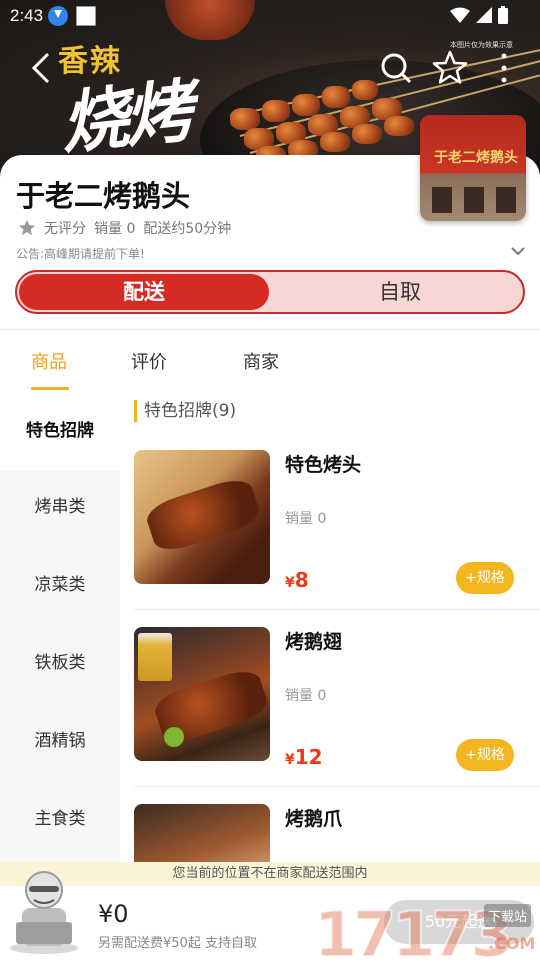 The height and width of the screenshot is (960, 540). I want to click on category-item-cold-dishes: 凉菜类, so click(60, 585).